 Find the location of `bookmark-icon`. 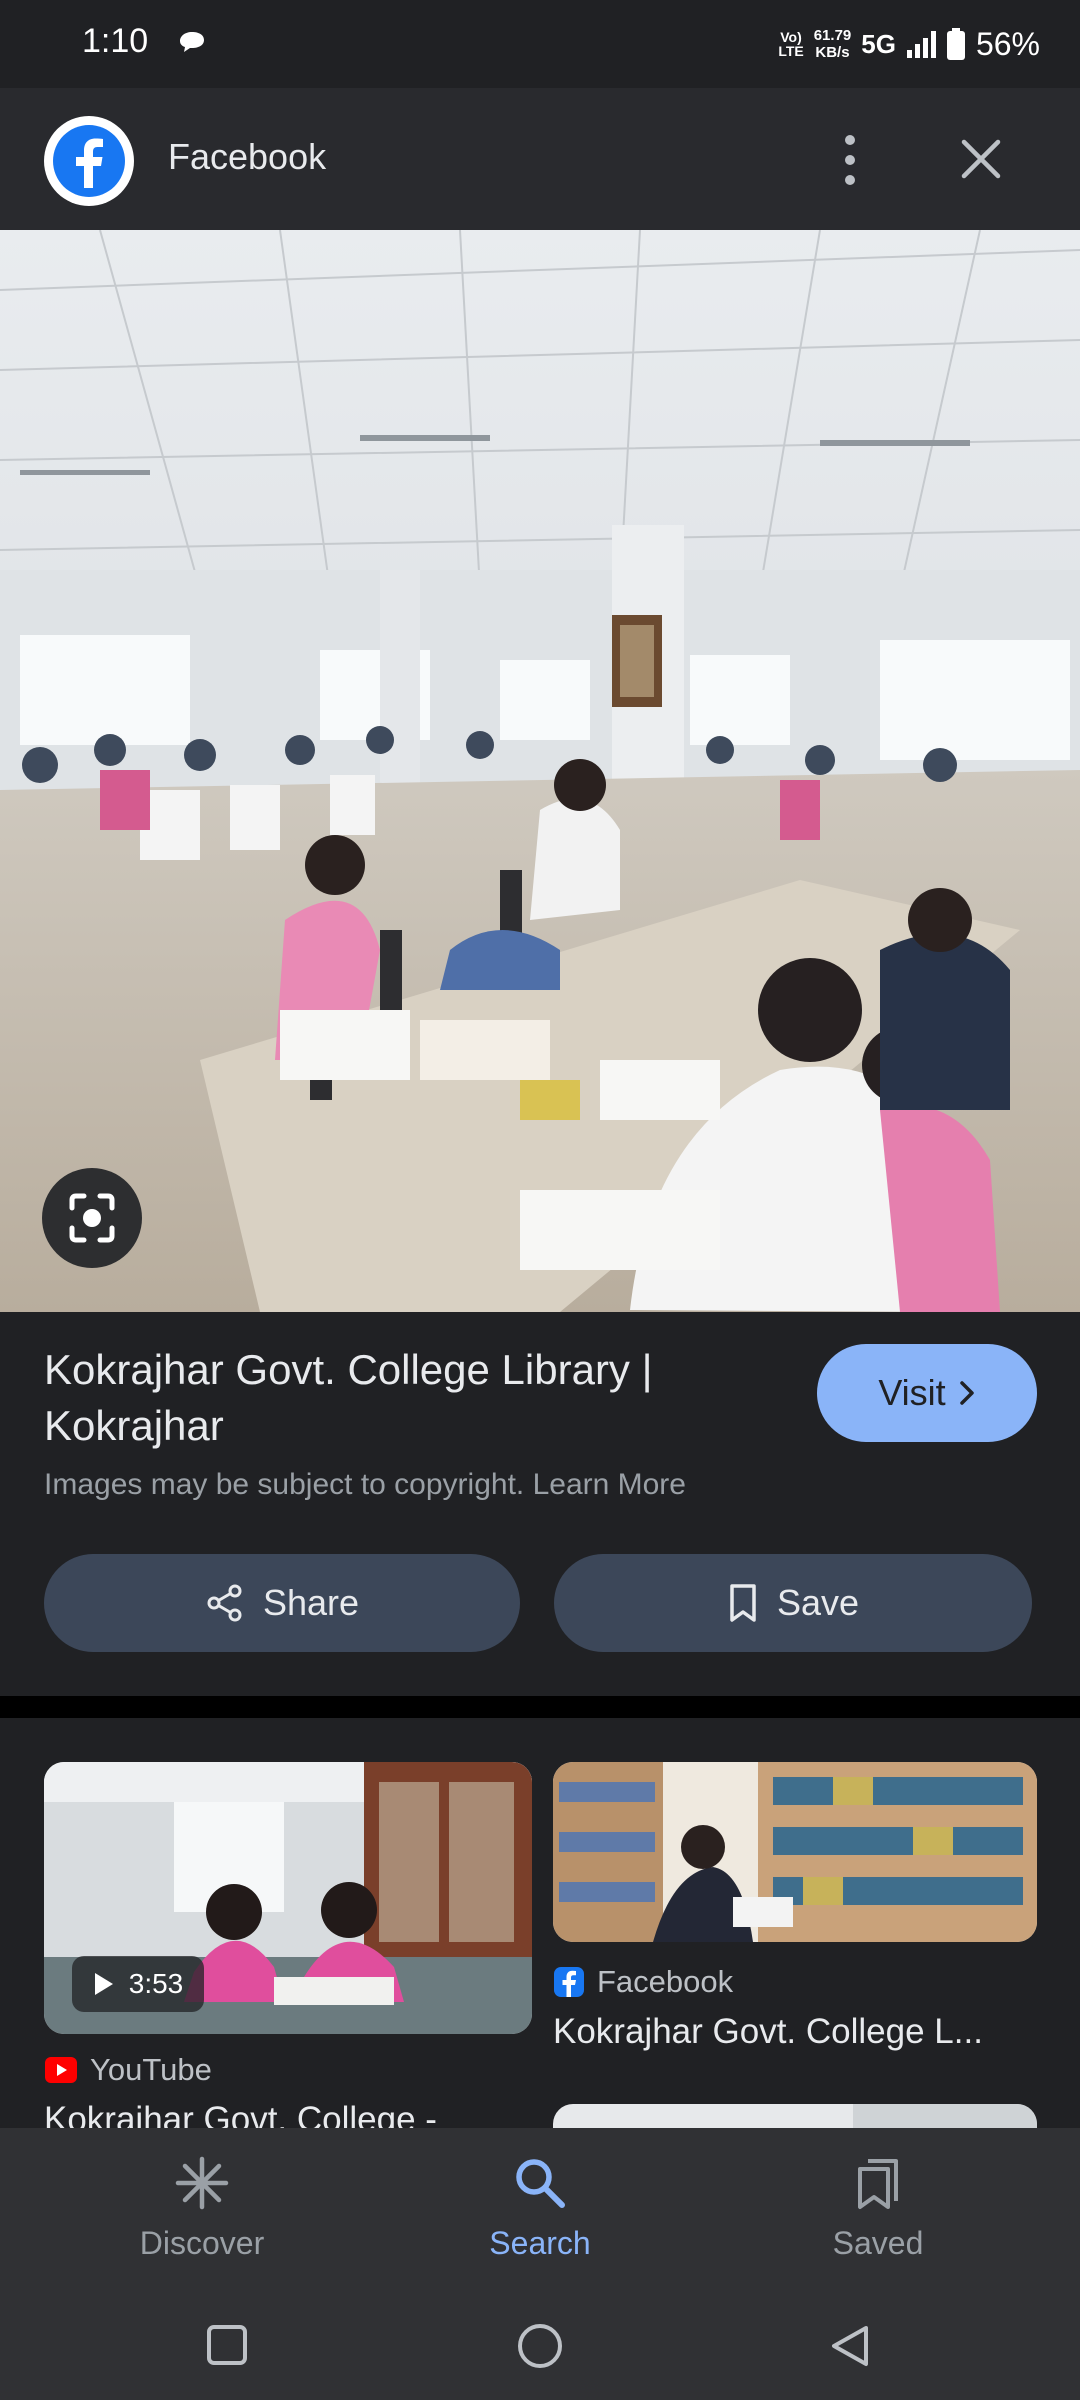

bookmark-icon is located at coordinates (743, 1603).